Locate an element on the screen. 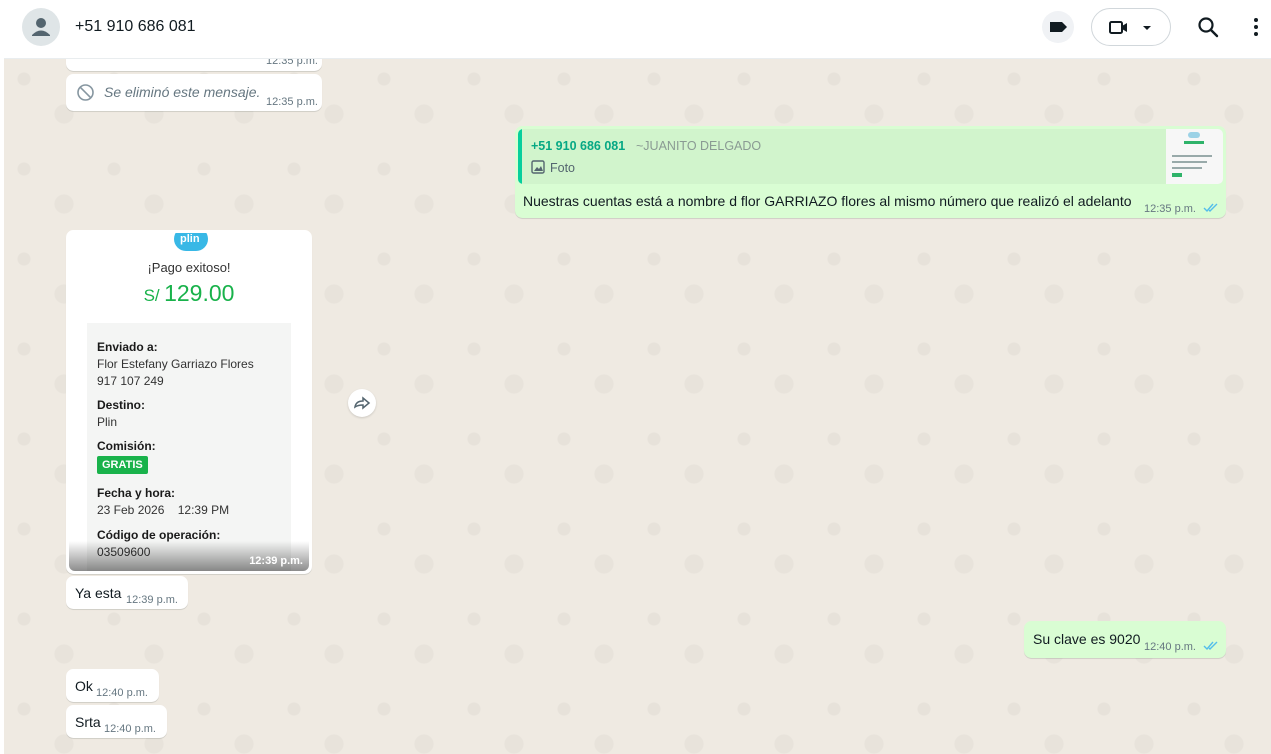 The height and width of the screenshot is (754, 1271). quoted-message: +51 910 686 081 ~JUANITO DELGADO Foto is located at coordinates (870, 156).